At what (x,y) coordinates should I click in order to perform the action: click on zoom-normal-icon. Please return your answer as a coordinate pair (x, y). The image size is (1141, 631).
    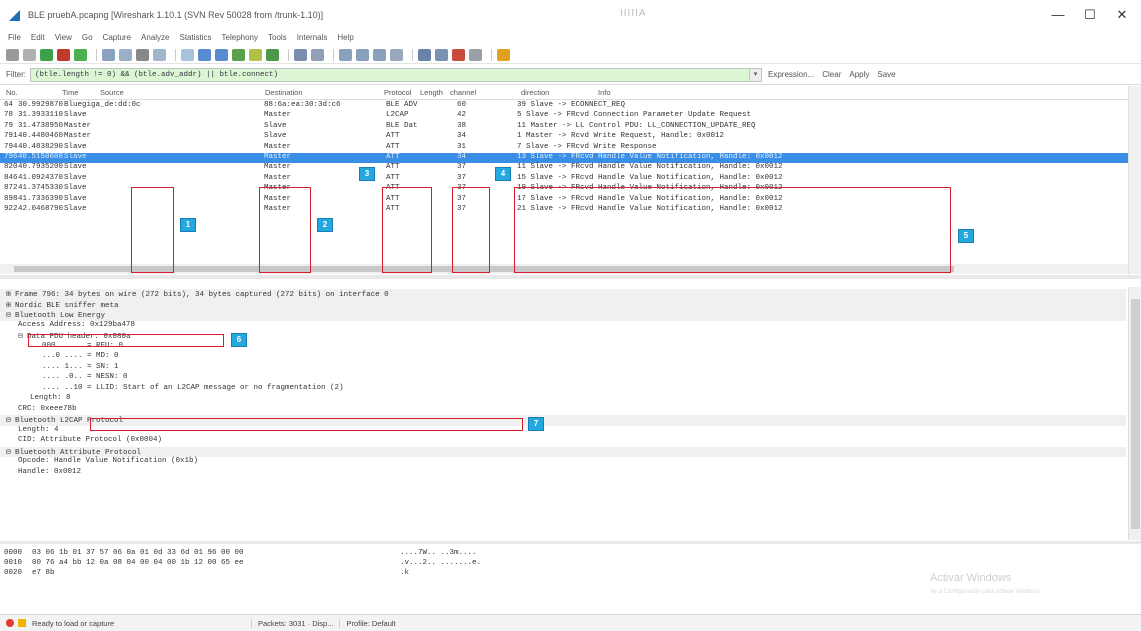
    Looking at the image, I should click on (379, 54).